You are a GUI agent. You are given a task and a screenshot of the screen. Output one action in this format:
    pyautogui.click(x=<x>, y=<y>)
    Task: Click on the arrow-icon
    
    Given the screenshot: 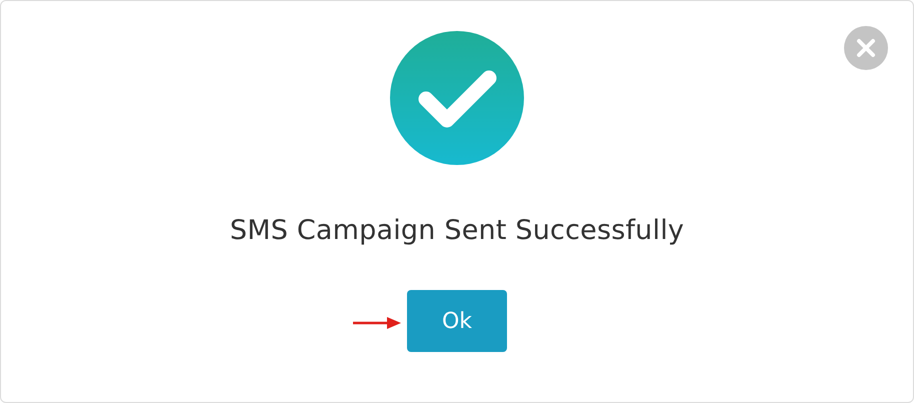 What is the action you would take?
    pyautogui.click(x=377, y=323)
    